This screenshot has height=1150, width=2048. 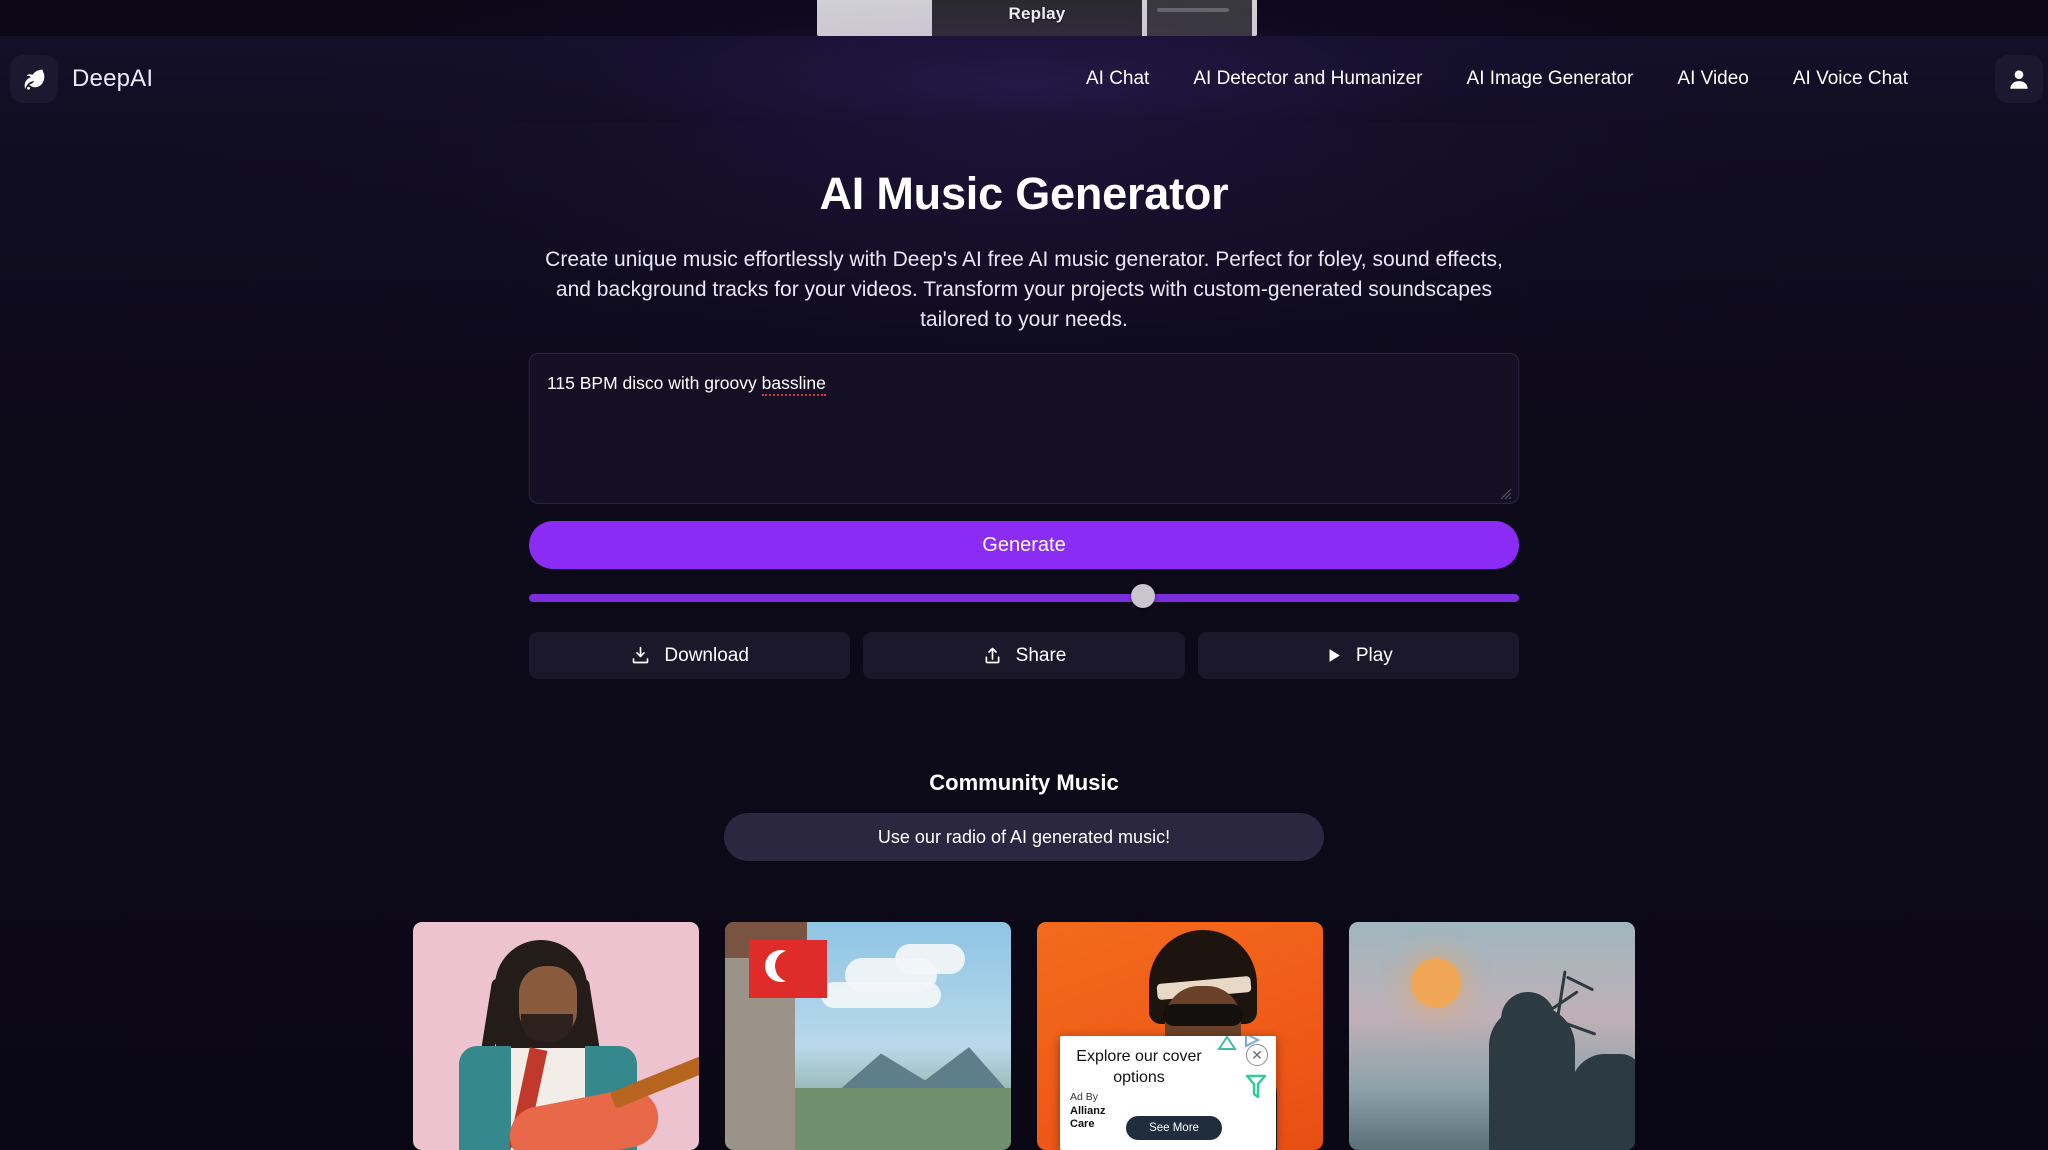 I want to click on adchoices-triangle-icon, so click(x=1227, y=1043).